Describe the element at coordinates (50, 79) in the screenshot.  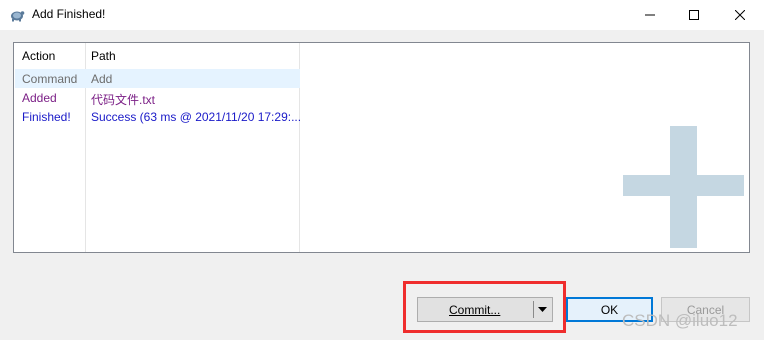
I see `row-action: Command` at that location.